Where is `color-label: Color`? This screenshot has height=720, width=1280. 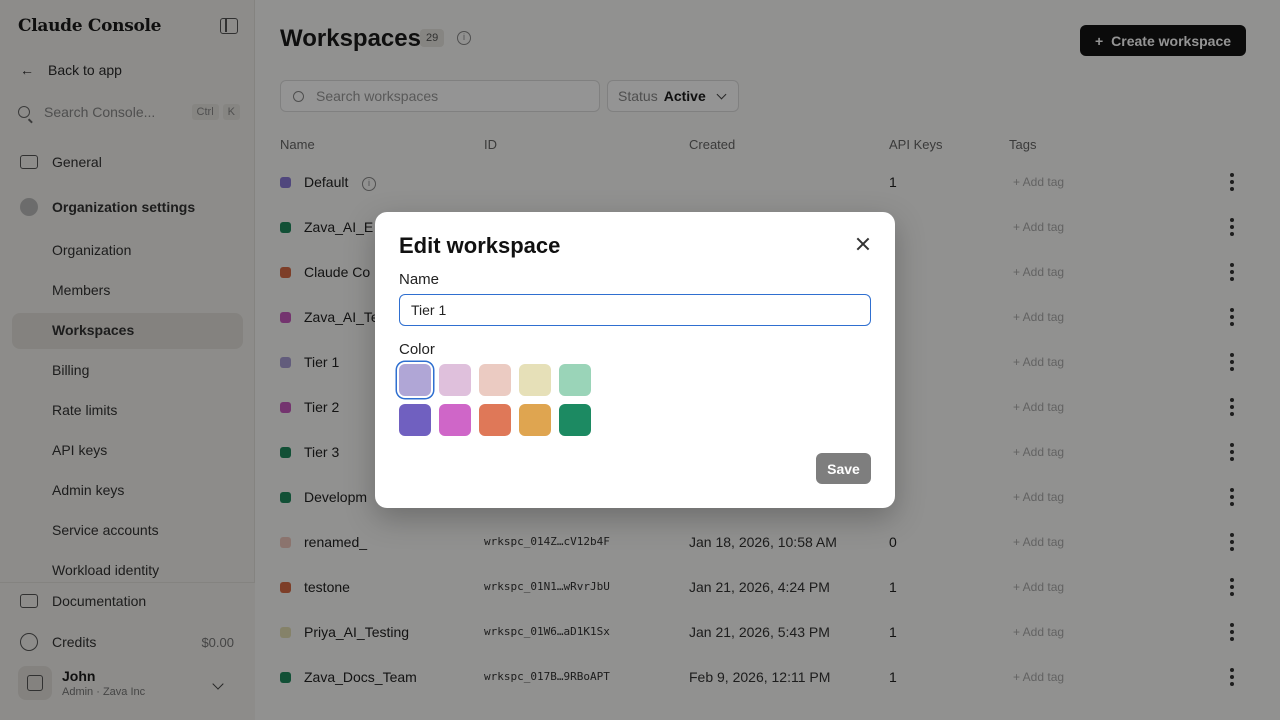
color-label: Color is located at coordinates (417, 349).